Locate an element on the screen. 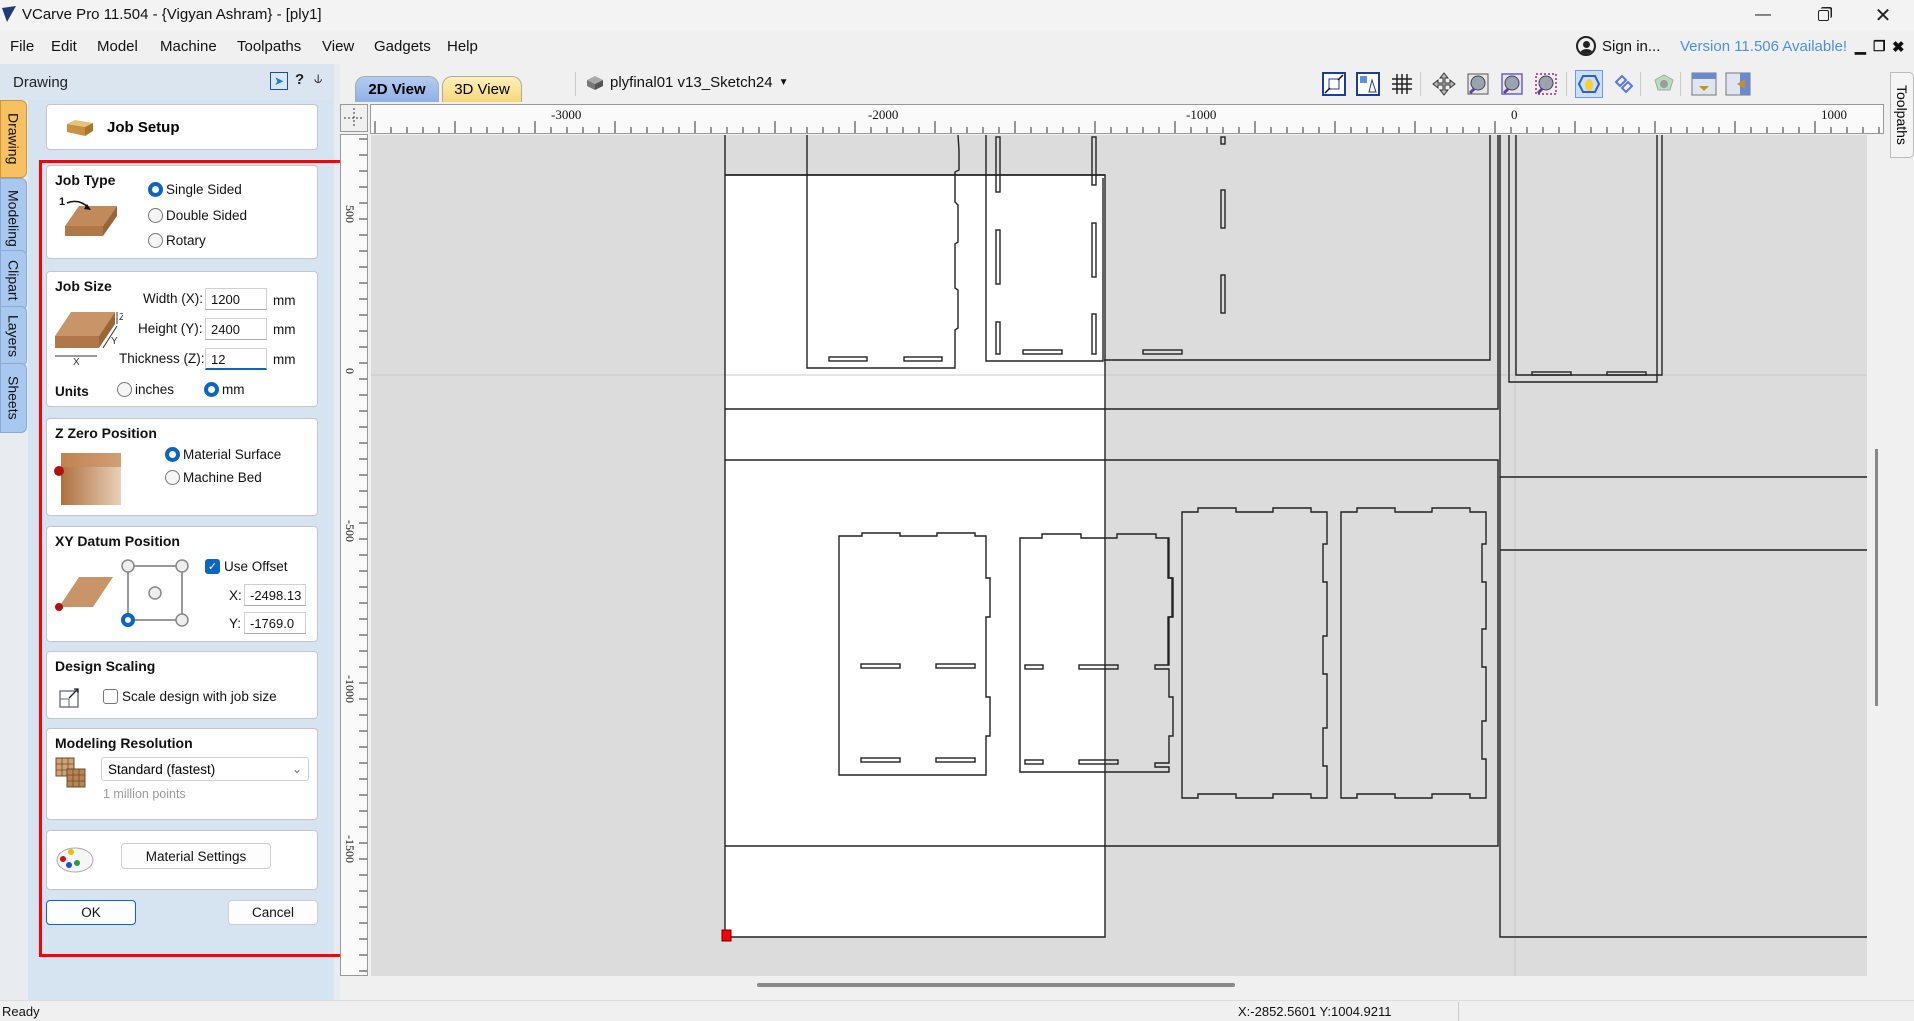  update-available-link: Version 11.506 Available! is located at coordinates (1763, 46).